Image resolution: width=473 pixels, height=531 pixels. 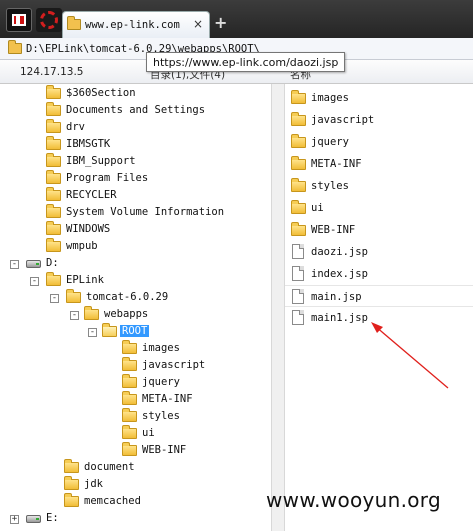 What do you see at coordinates (379, 252) in the screenshot?
I see `file-list-file: daozi.jsp` at bounding box center [379, 252].